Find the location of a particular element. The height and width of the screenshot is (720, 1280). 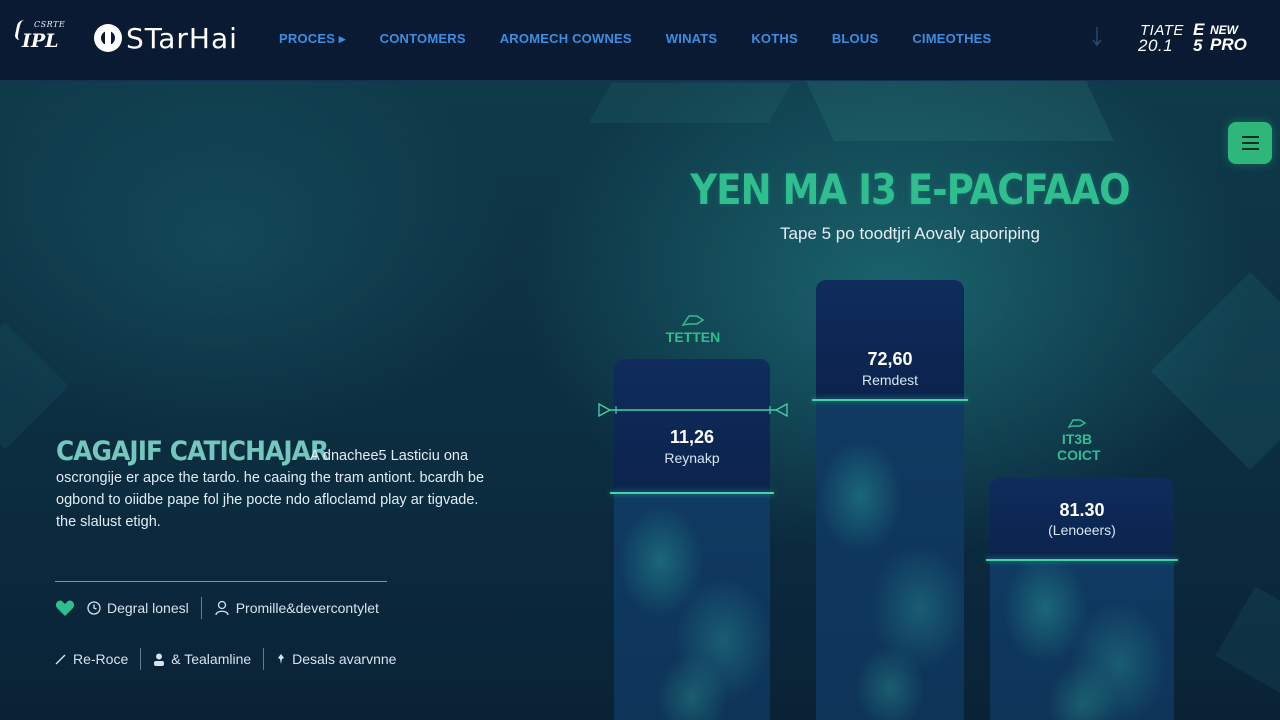

meta-row-1: Degral lonesl Promille&devercontylet is located at coordinates (217, 608).